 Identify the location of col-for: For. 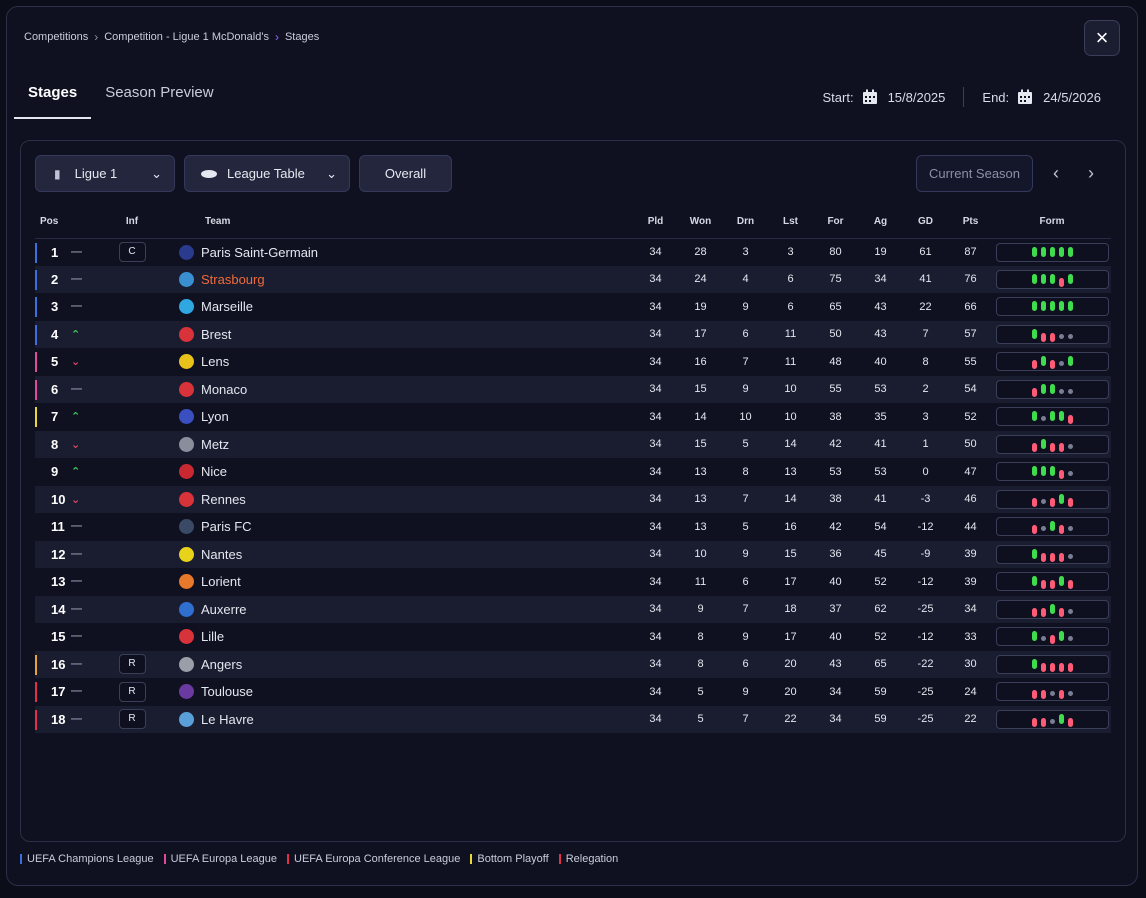
(835, 222).